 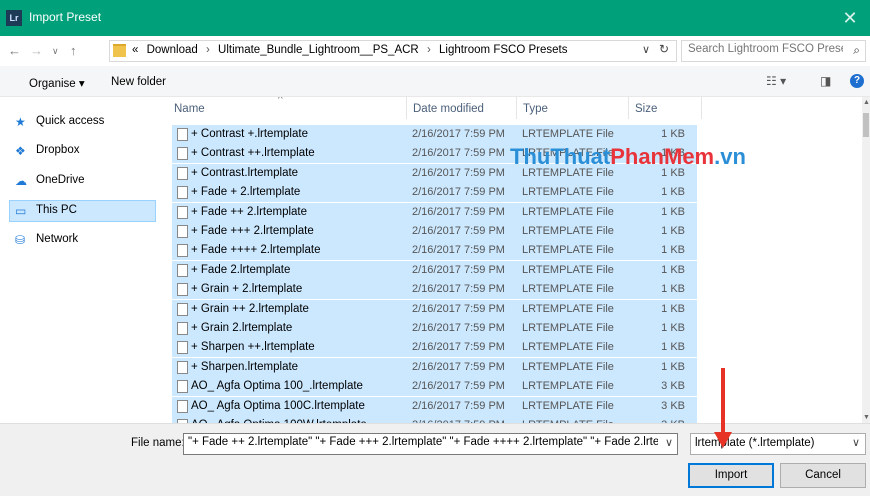 I want to click on file-name-field: ∨, so click(x=430, y=444).